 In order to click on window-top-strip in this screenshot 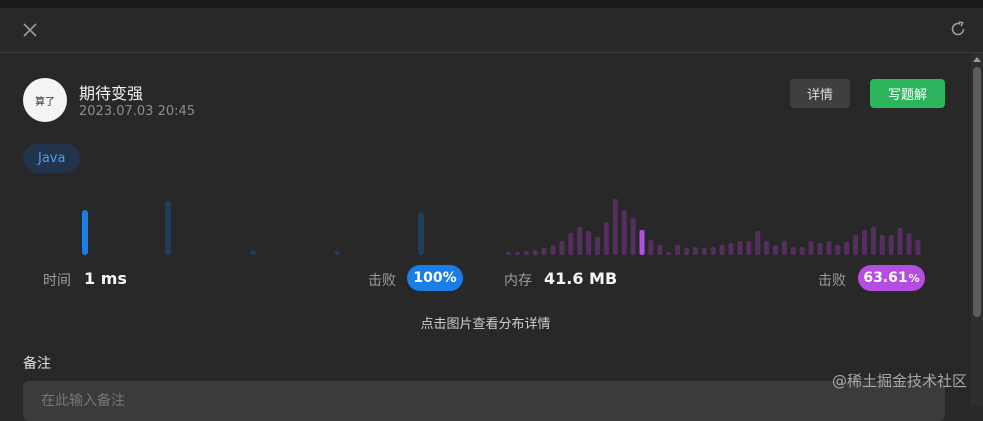, I will do `click(491, 4)`.